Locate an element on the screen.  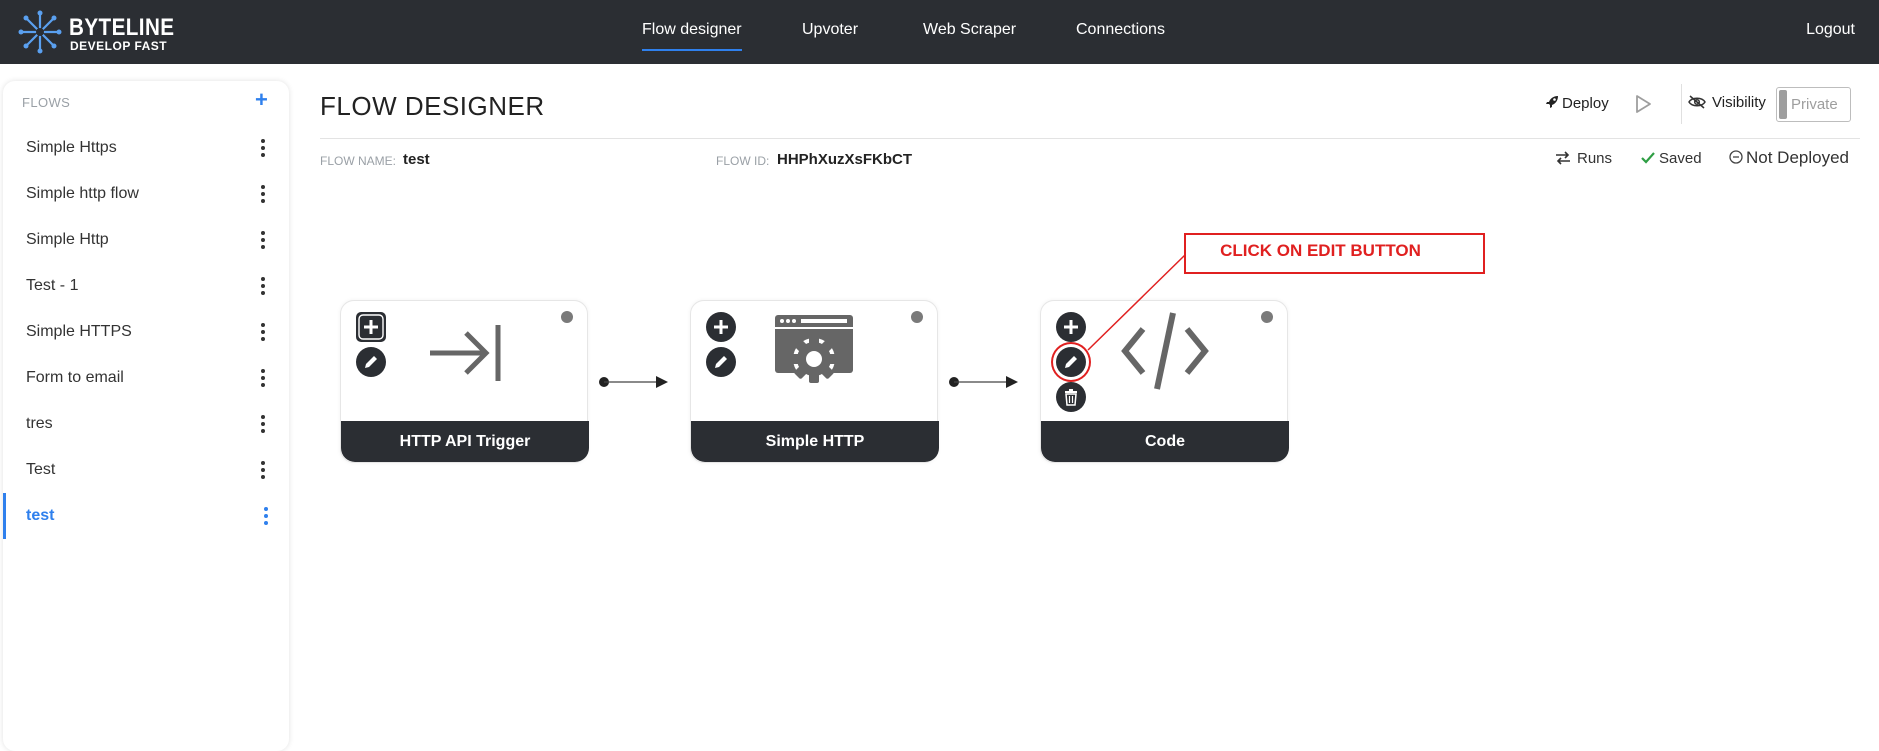
flow-item: tres is located at coordinates (146, 424).